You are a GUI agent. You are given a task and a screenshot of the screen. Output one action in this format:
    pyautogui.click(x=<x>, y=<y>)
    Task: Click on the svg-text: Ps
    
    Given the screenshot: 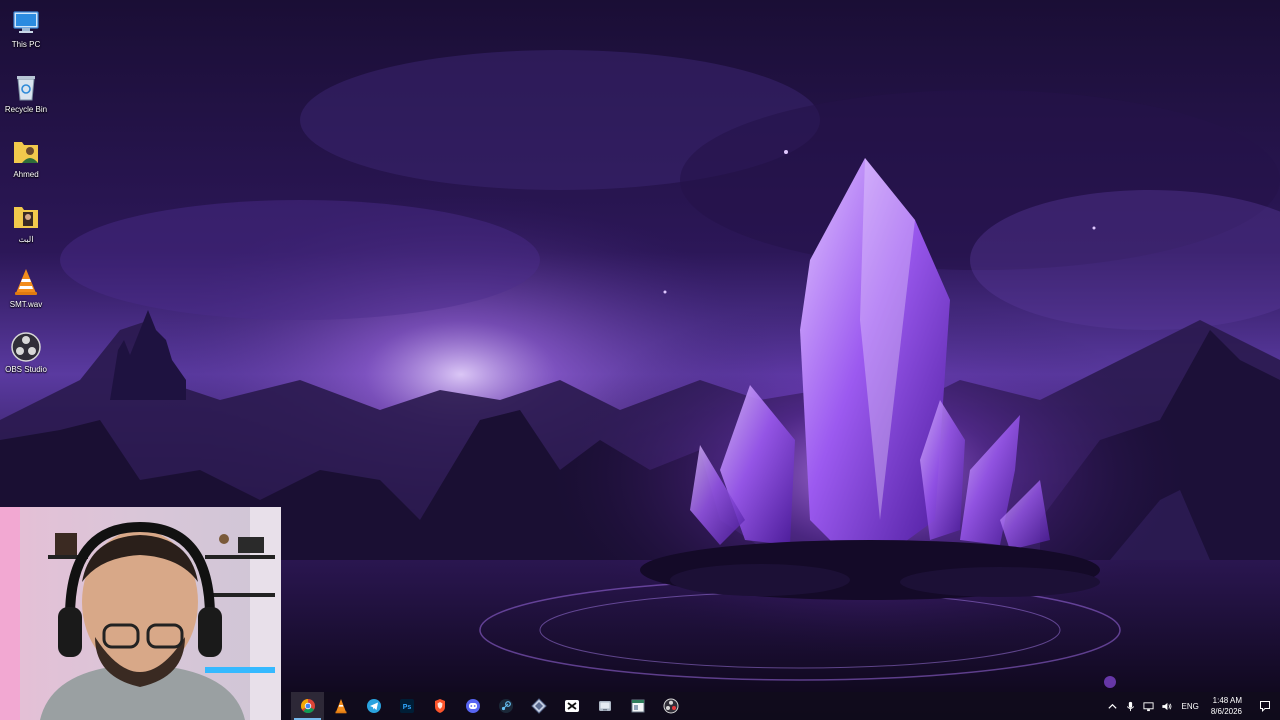 What is the action you would take?
    pyautogui.click(x=406, y=707)
    